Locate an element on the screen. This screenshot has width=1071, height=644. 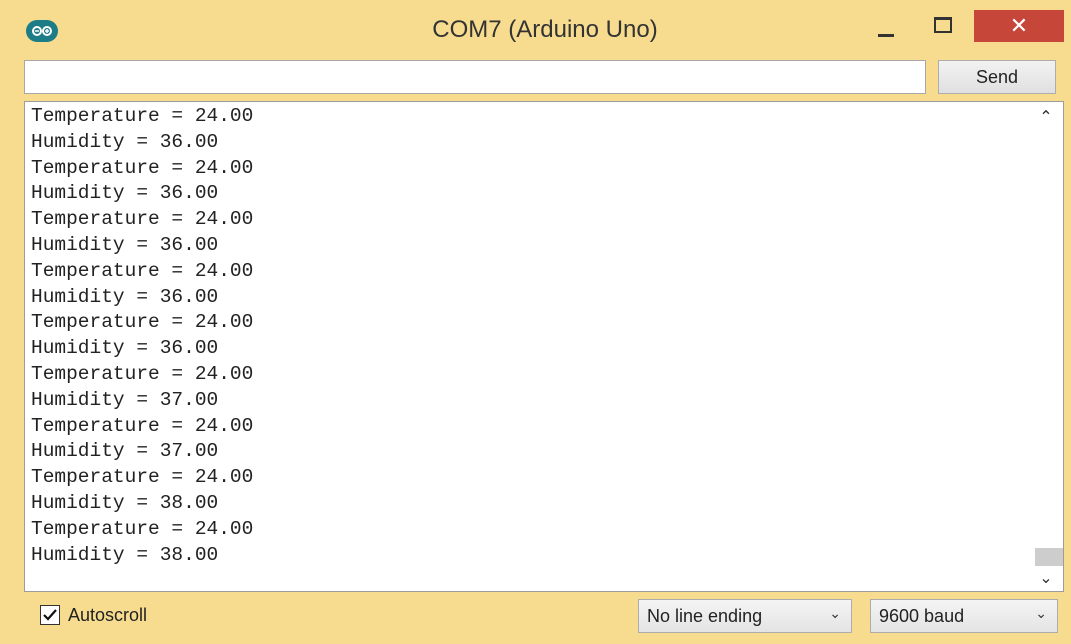
window-title: COM7 (Arduino Uno) is located at coordinates (545, 29).